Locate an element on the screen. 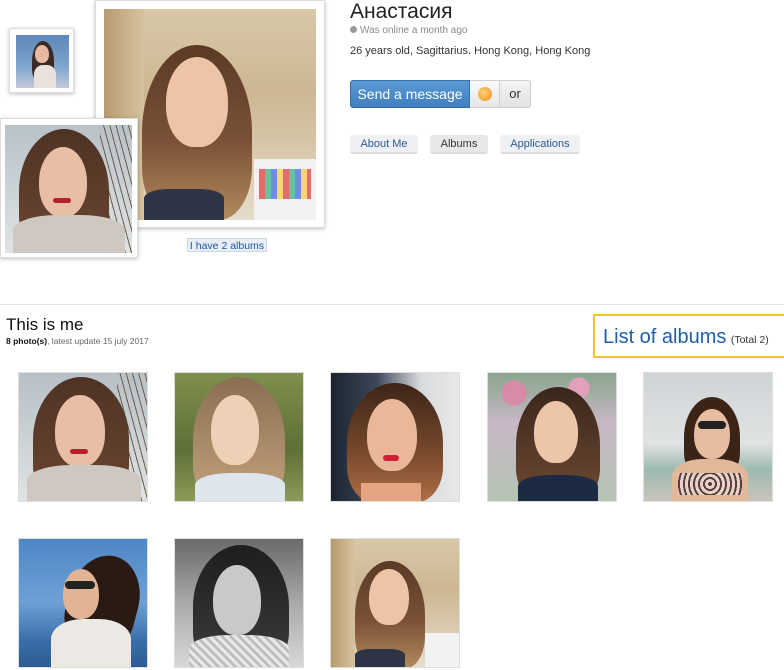 This screenshot has width=784, height=670. gift-icon is located at coordinates (485, 94).